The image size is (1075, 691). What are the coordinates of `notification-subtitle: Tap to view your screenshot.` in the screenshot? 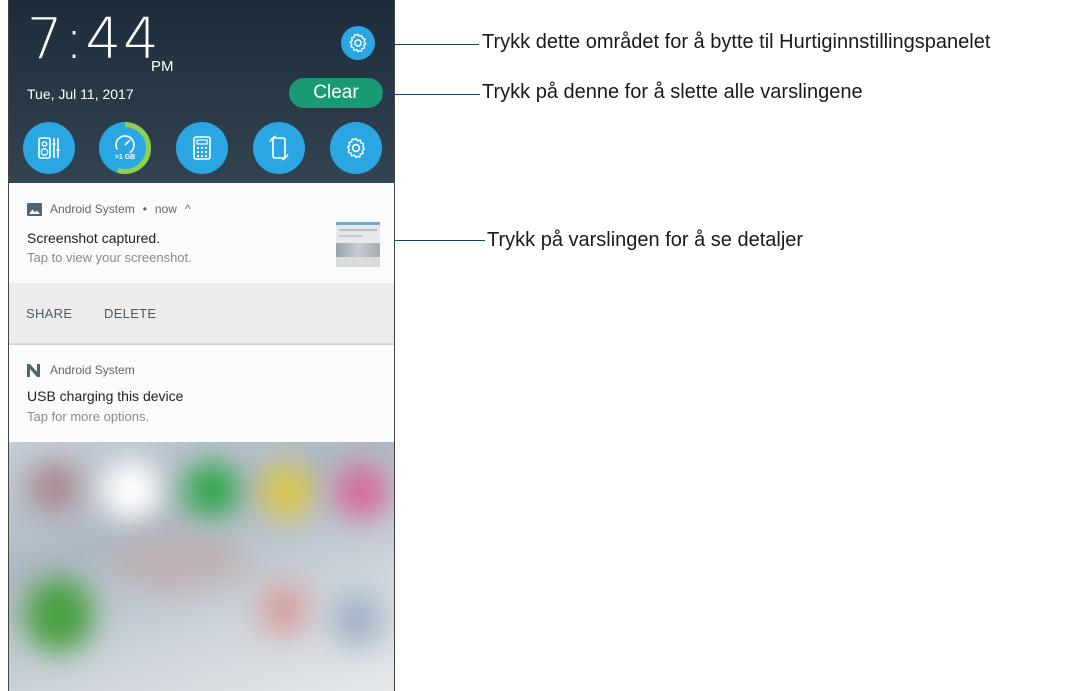 It's located at (109, 257).